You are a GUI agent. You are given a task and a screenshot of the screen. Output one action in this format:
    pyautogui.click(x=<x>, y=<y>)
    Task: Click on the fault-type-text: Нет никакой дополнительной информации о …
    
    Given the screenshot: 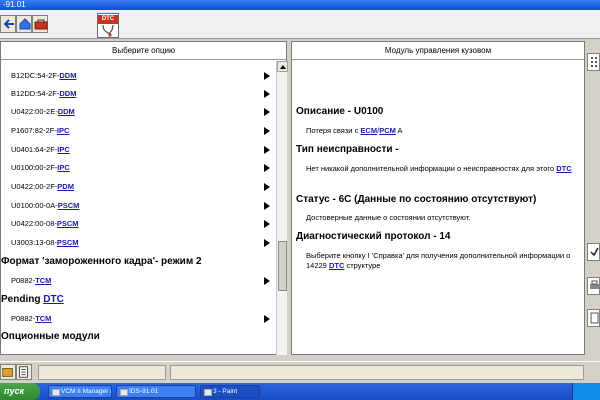 What is the action you would take?
    pyautogui.click(x=439, y=168)
    